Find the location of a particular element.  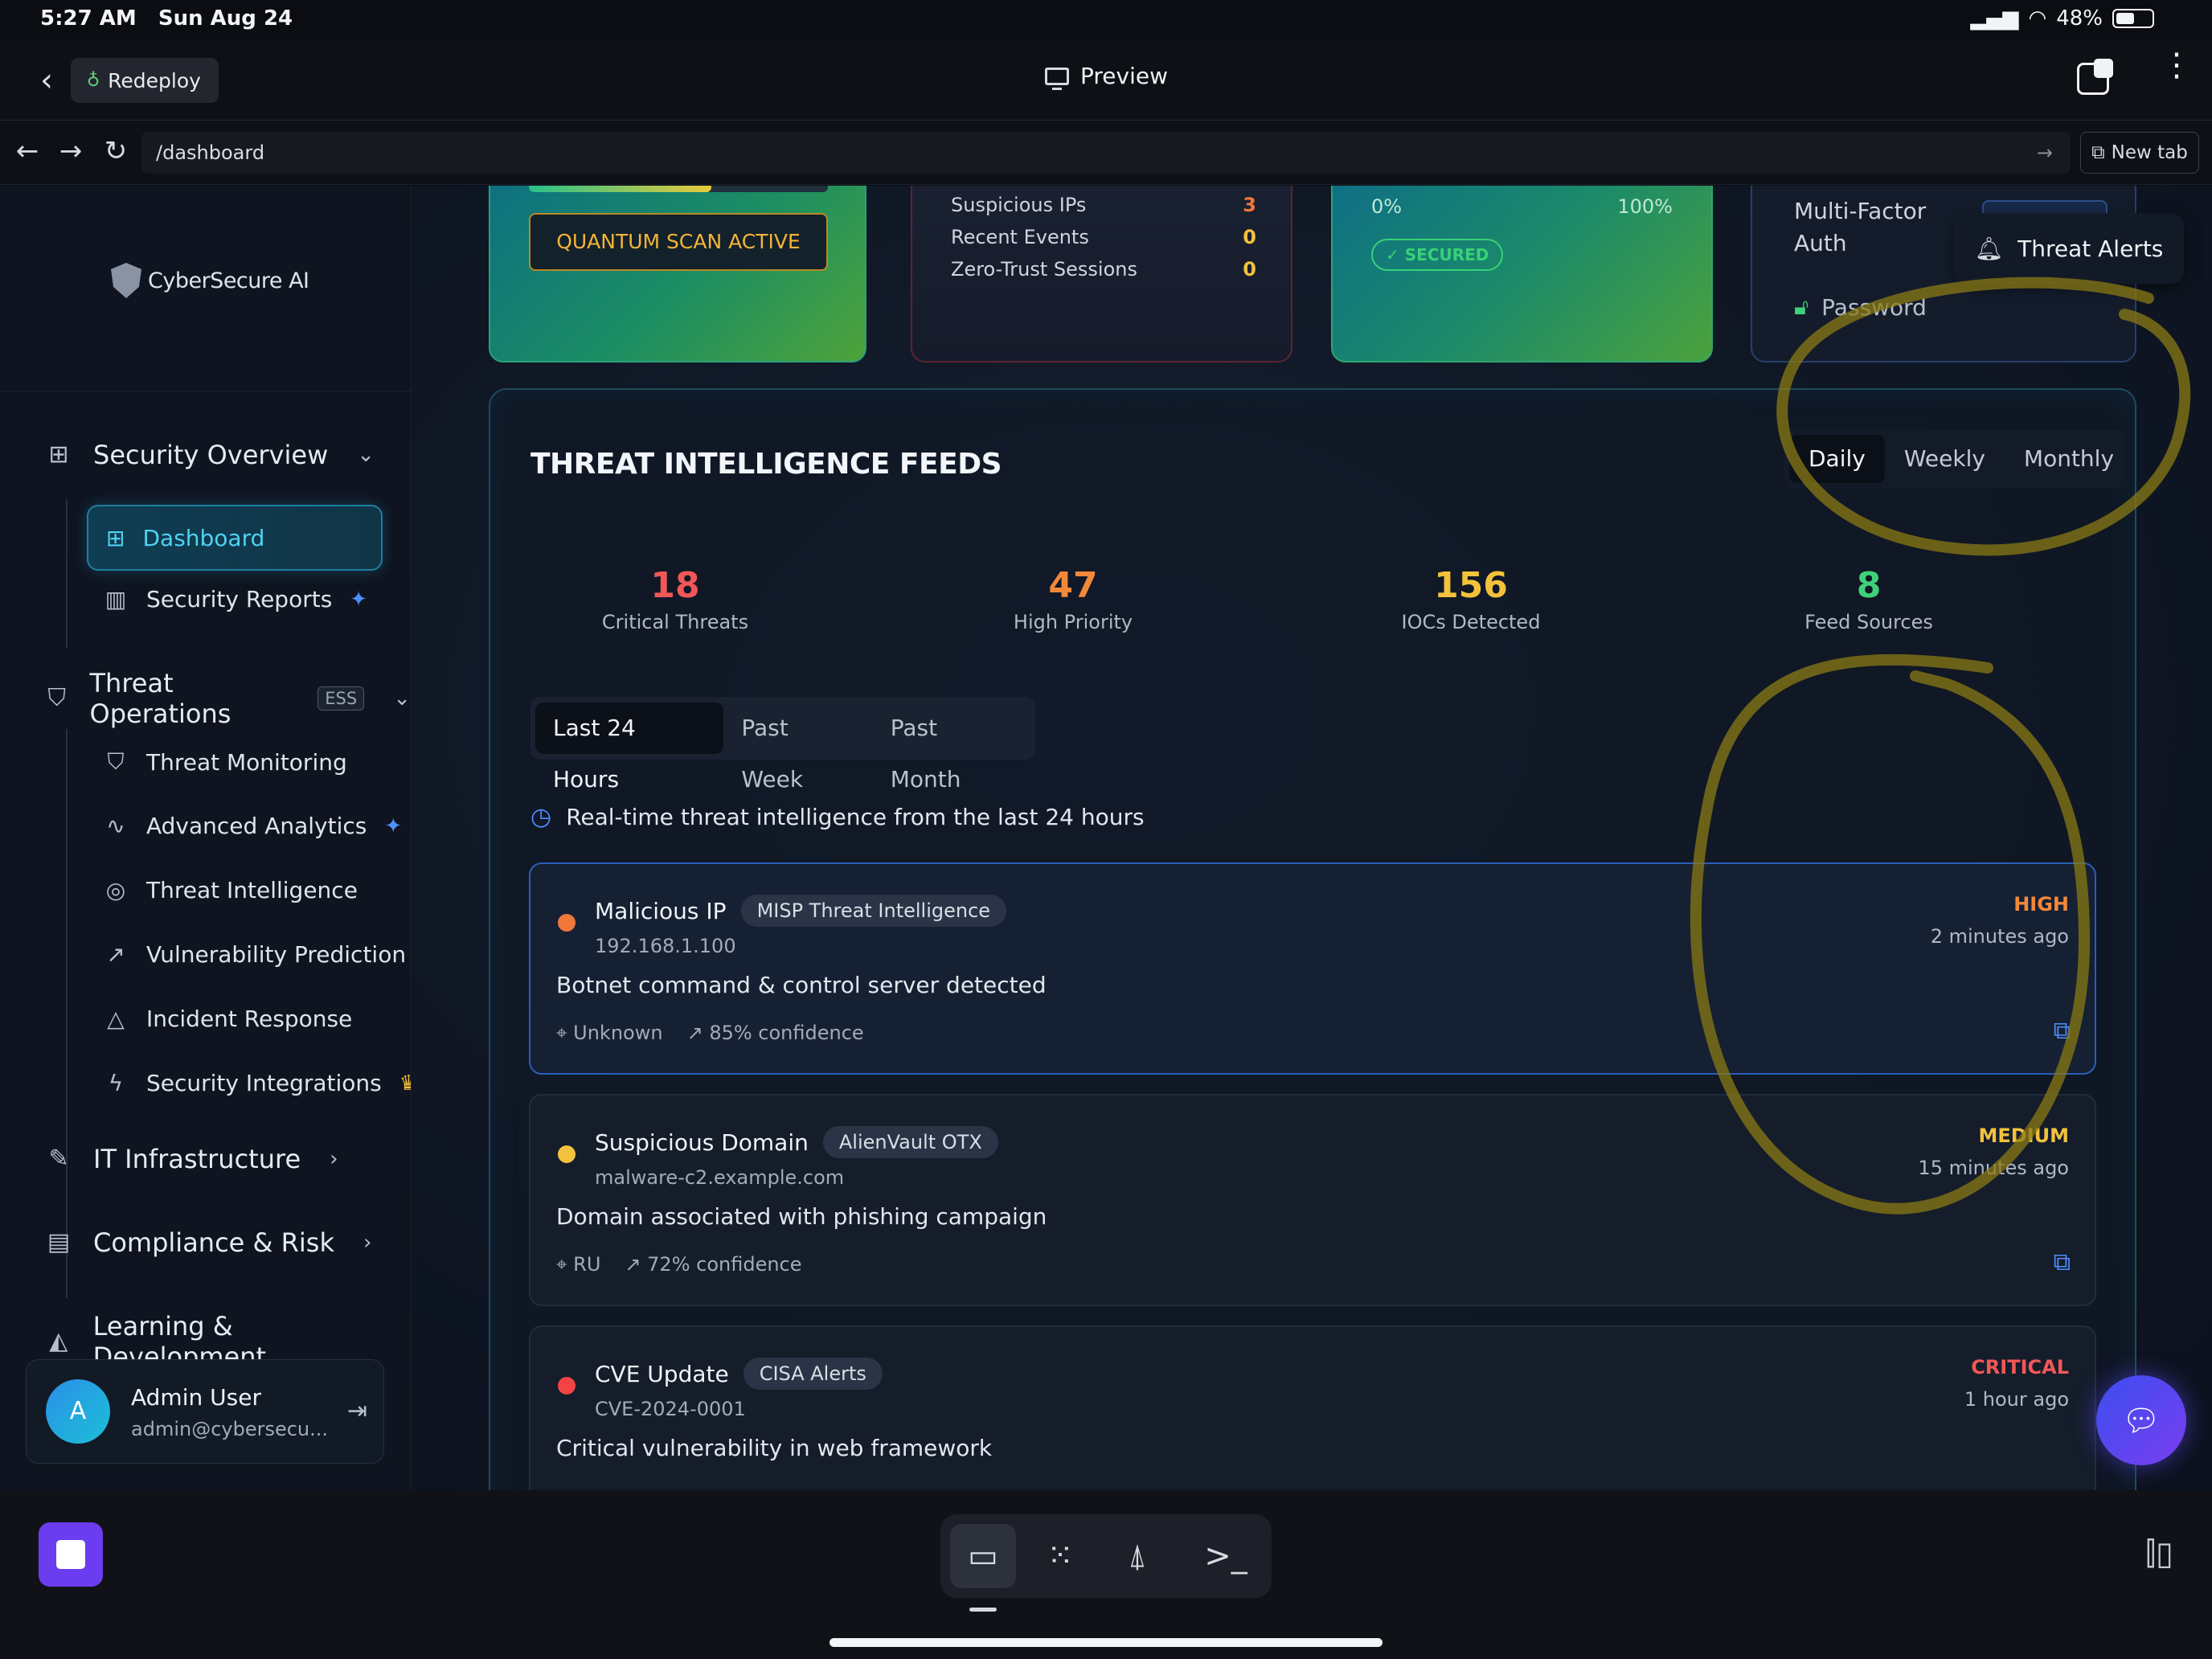

more-options-icon: ⋮ is located at coordinates (2177, 75).